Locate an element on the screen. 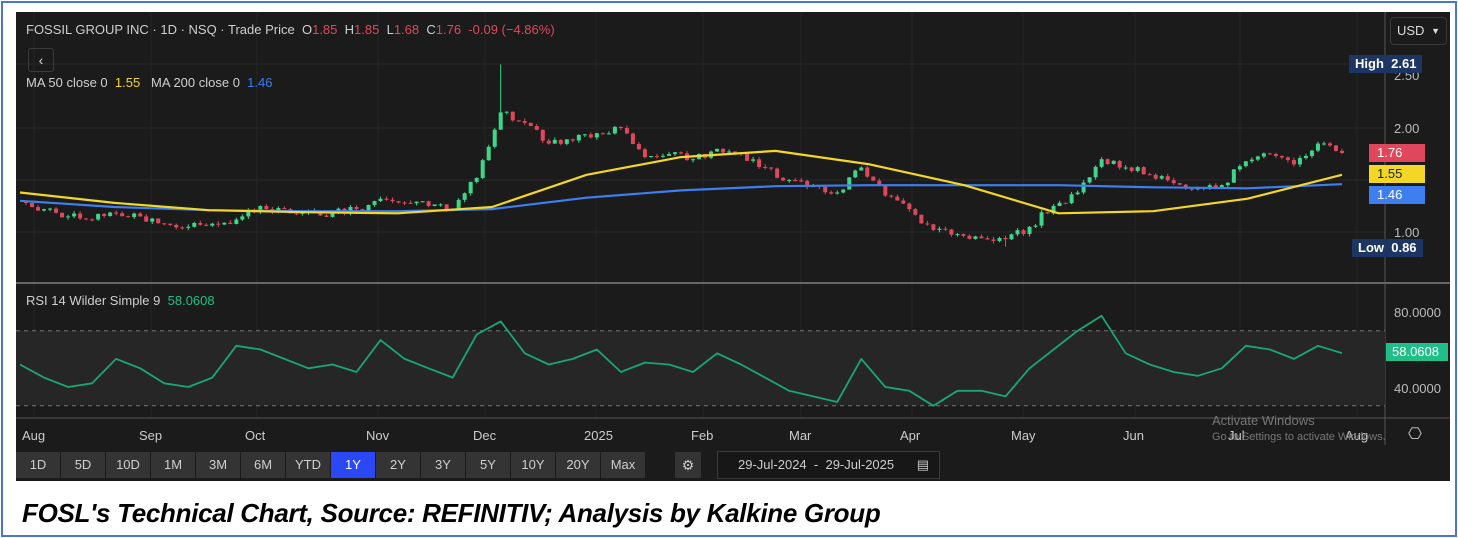  range-button-1y: 1Y is located at coordinates (353, 465).